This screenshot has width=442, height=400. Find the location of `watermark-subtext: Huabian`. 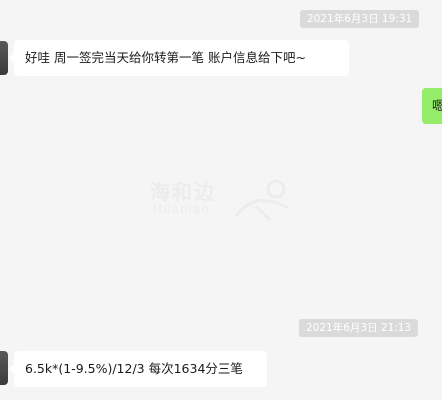

watermark-subtext: Huabian is located at coordinates (181, 209).